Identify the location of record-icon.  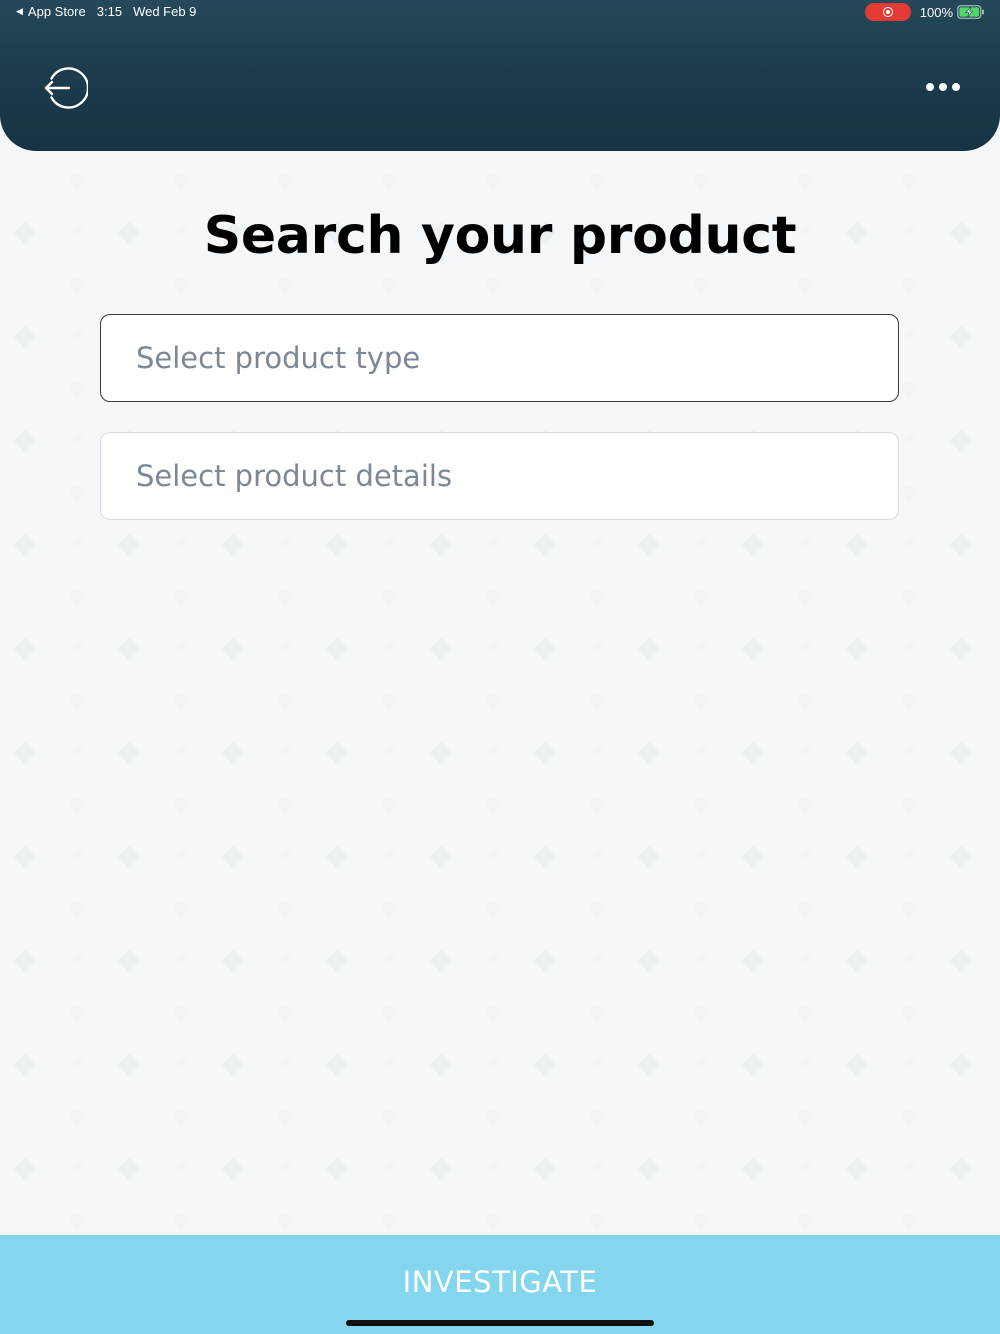
(887, 12).